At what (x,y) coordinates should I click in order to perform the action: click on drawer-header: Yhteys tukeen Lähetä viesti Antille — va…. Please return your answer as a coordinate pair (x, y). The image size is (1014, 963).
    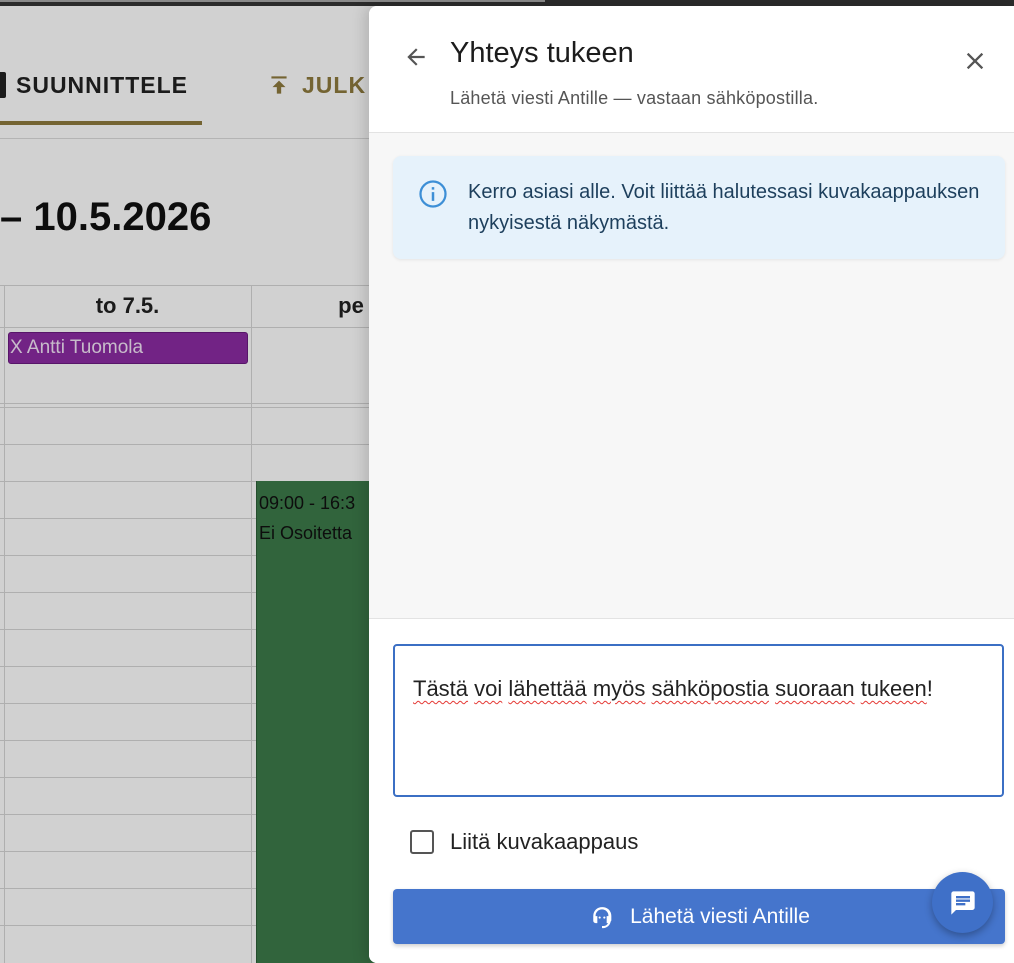
    Looking at the image, I should click on (691, 69).